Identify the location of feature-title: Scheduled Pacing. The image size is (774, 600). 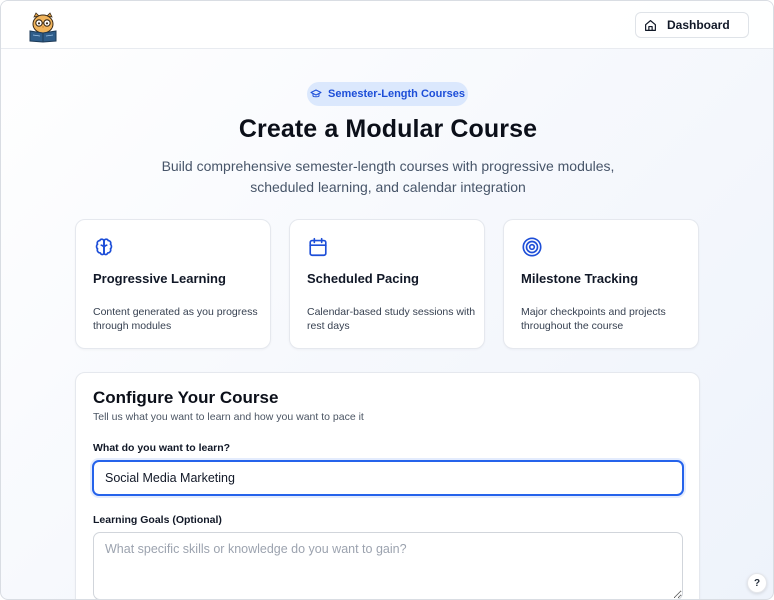
(363, 278).